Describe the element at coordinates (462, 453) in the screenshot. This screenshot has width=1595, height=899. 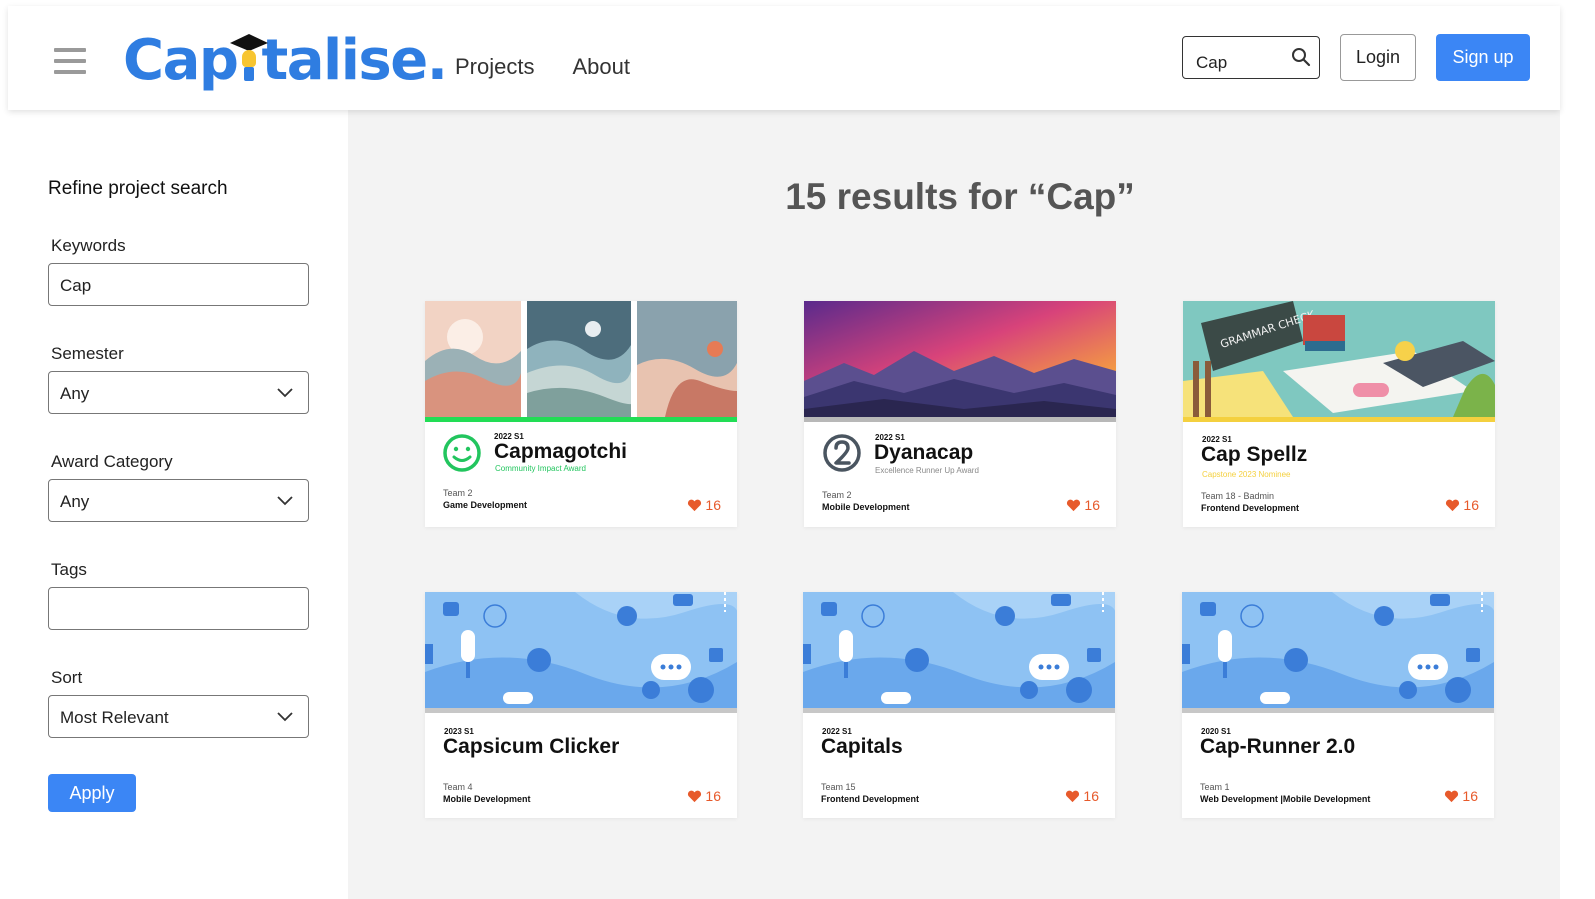
I see `smile-icon` at that location.